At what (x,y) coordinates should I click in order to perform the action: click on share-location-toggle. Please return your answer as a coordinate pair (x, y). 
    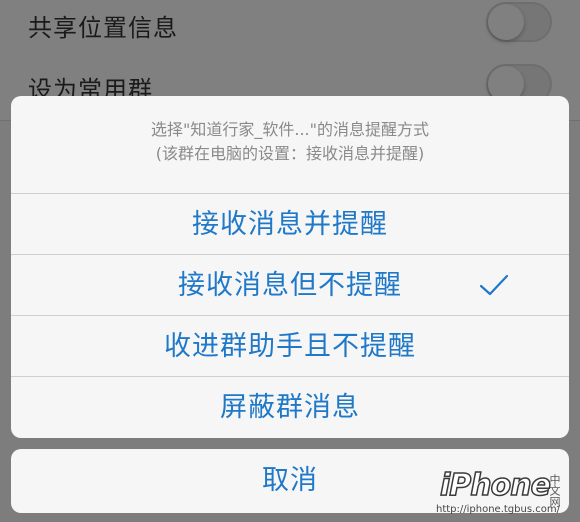
    Looking at the image, I should click on (519, 22).